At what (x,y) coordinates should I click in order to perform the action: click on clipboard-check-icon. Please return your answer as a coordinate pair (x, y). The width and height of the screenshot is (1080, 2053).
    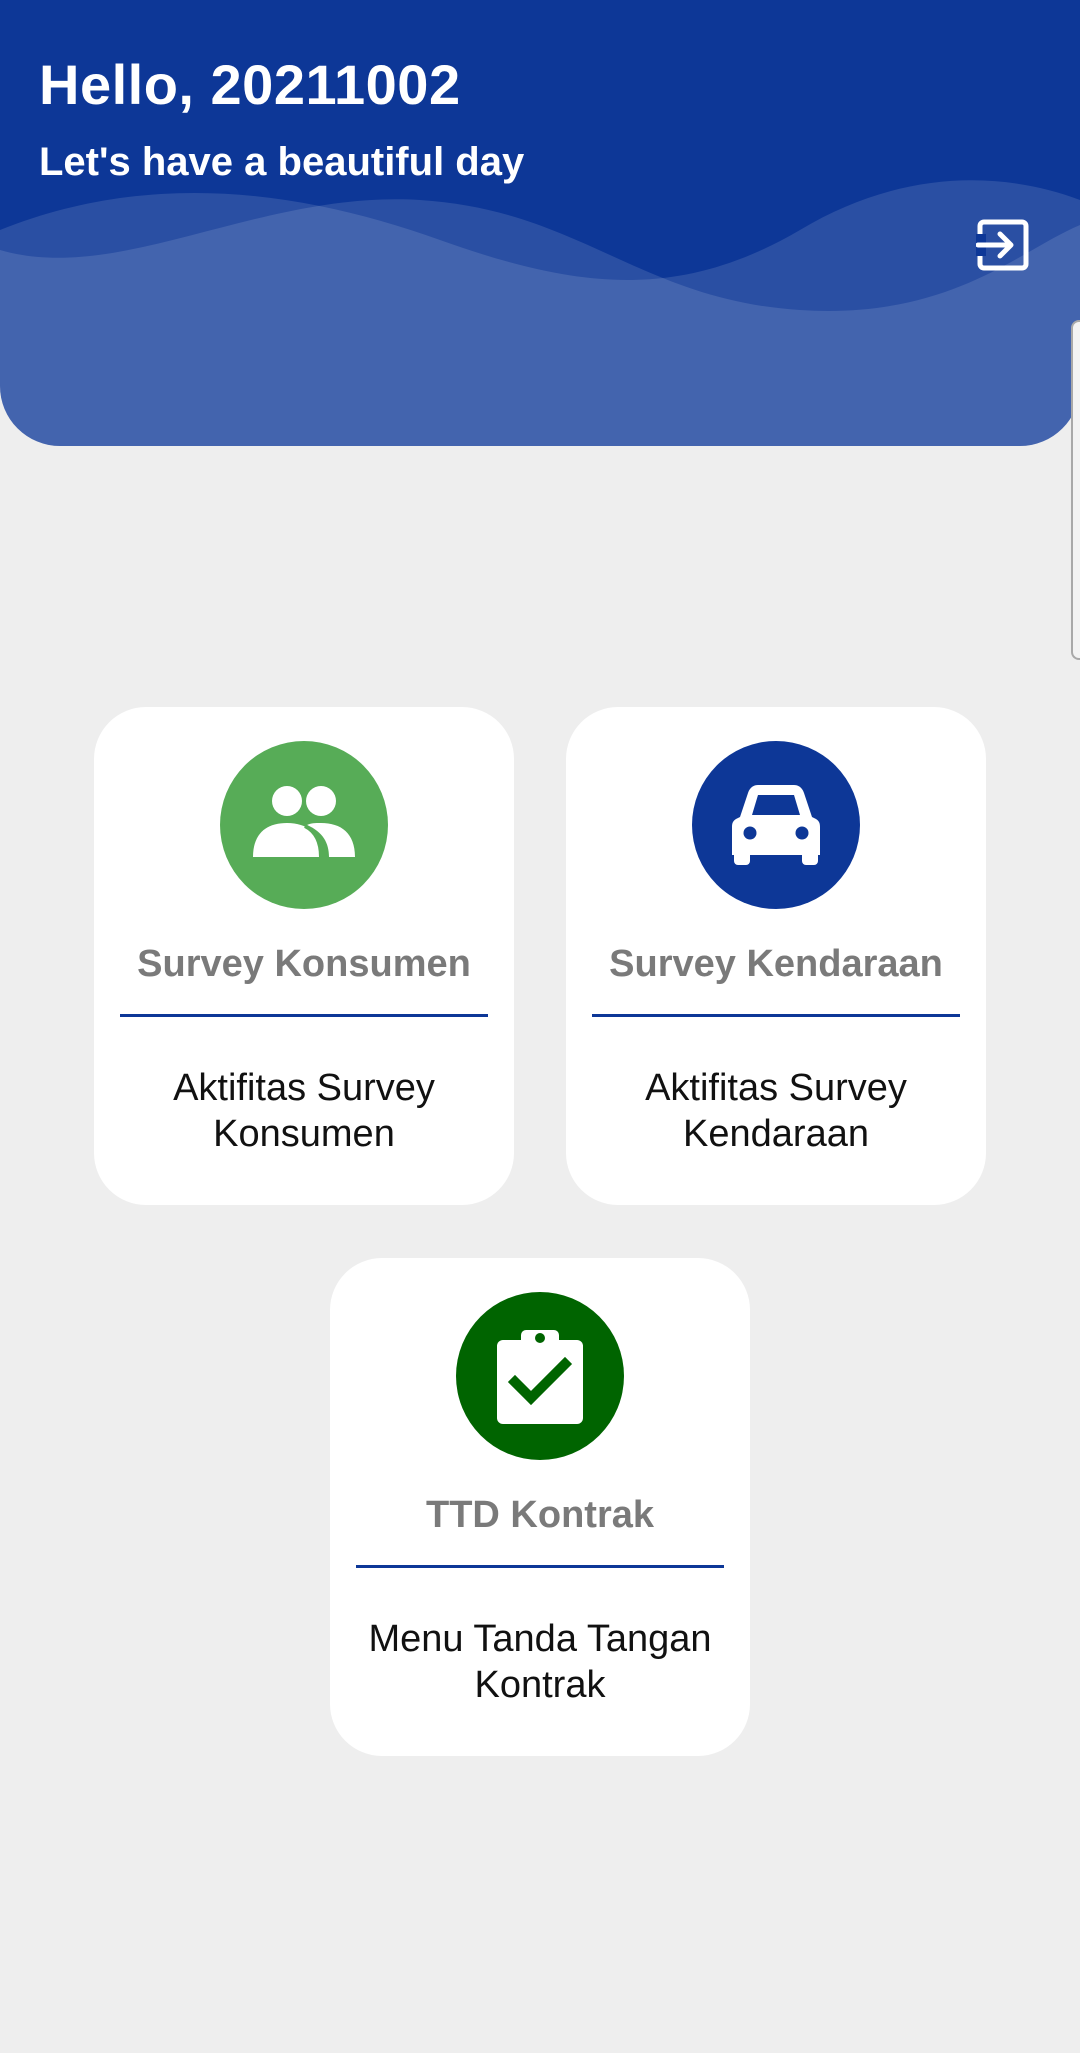
    Looking at the image, I should click on (540, 1376).